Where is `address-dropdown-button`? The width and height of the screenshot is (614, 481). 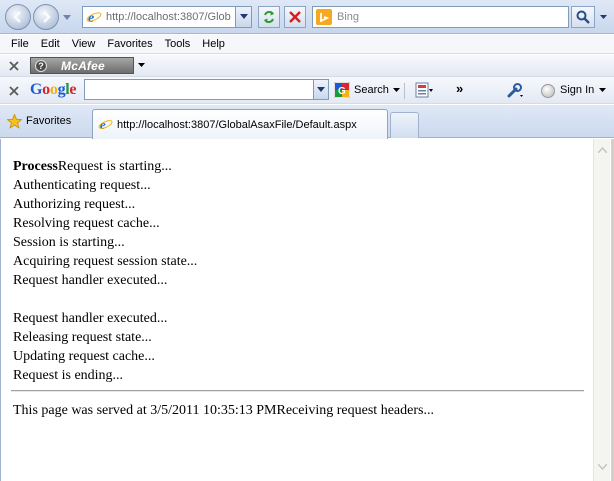
address-dropdown-button is located at coordinates (243, 17).